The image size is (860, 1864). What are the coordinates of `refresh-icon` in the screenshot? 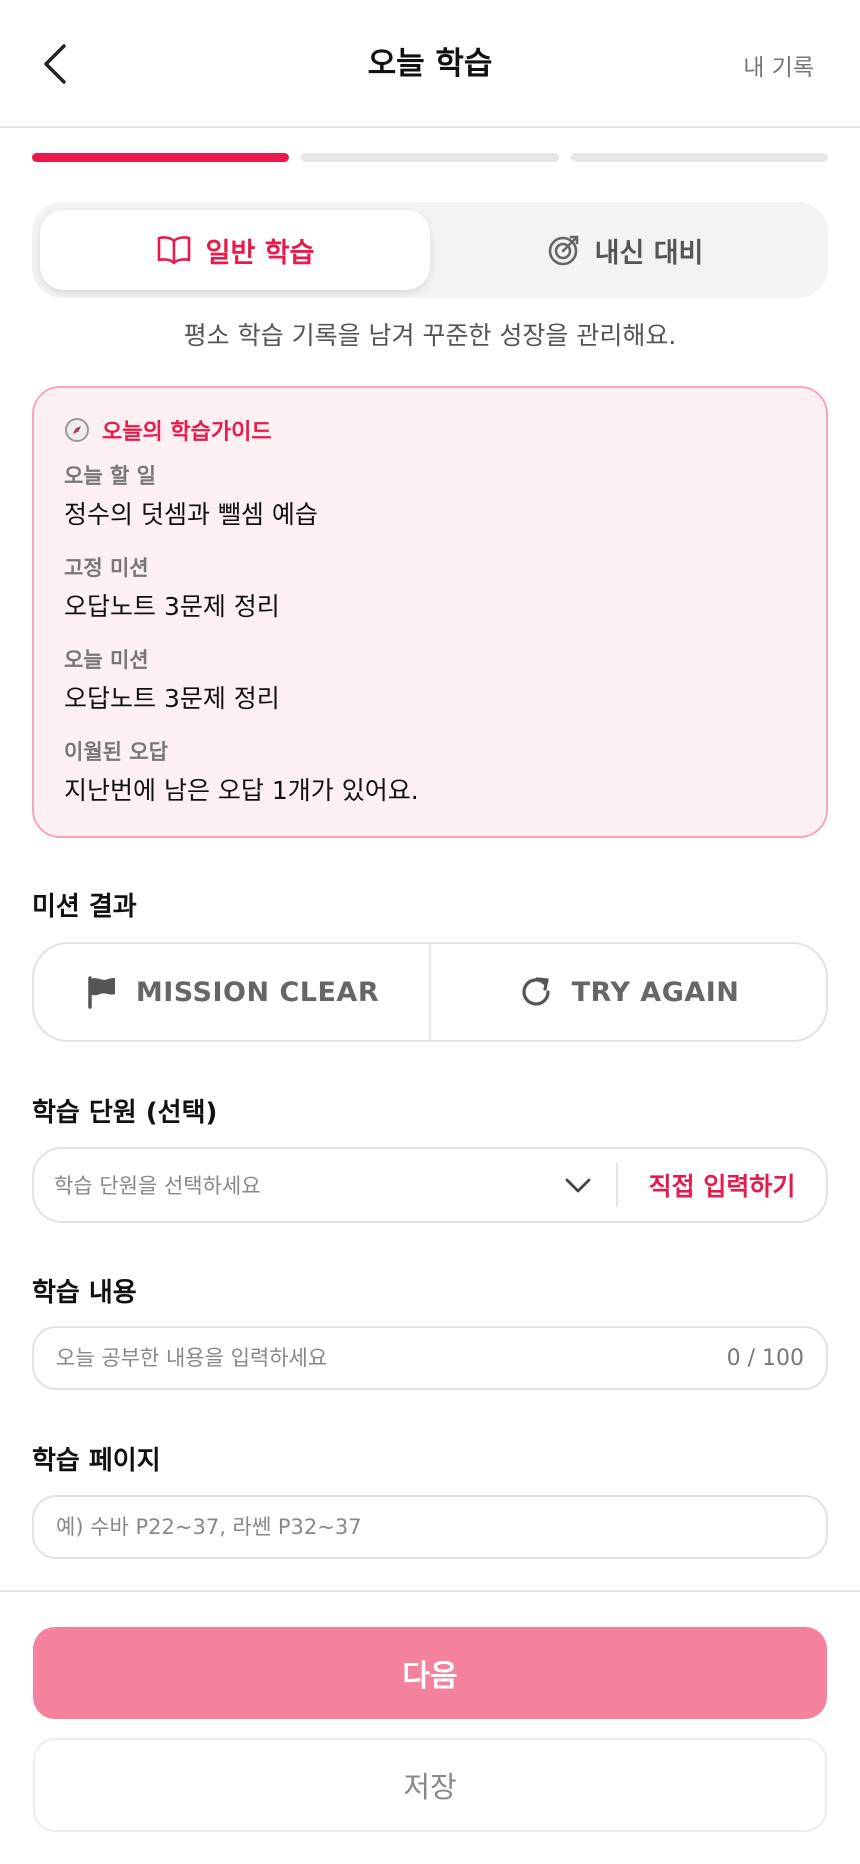 It's located at (536, 991).